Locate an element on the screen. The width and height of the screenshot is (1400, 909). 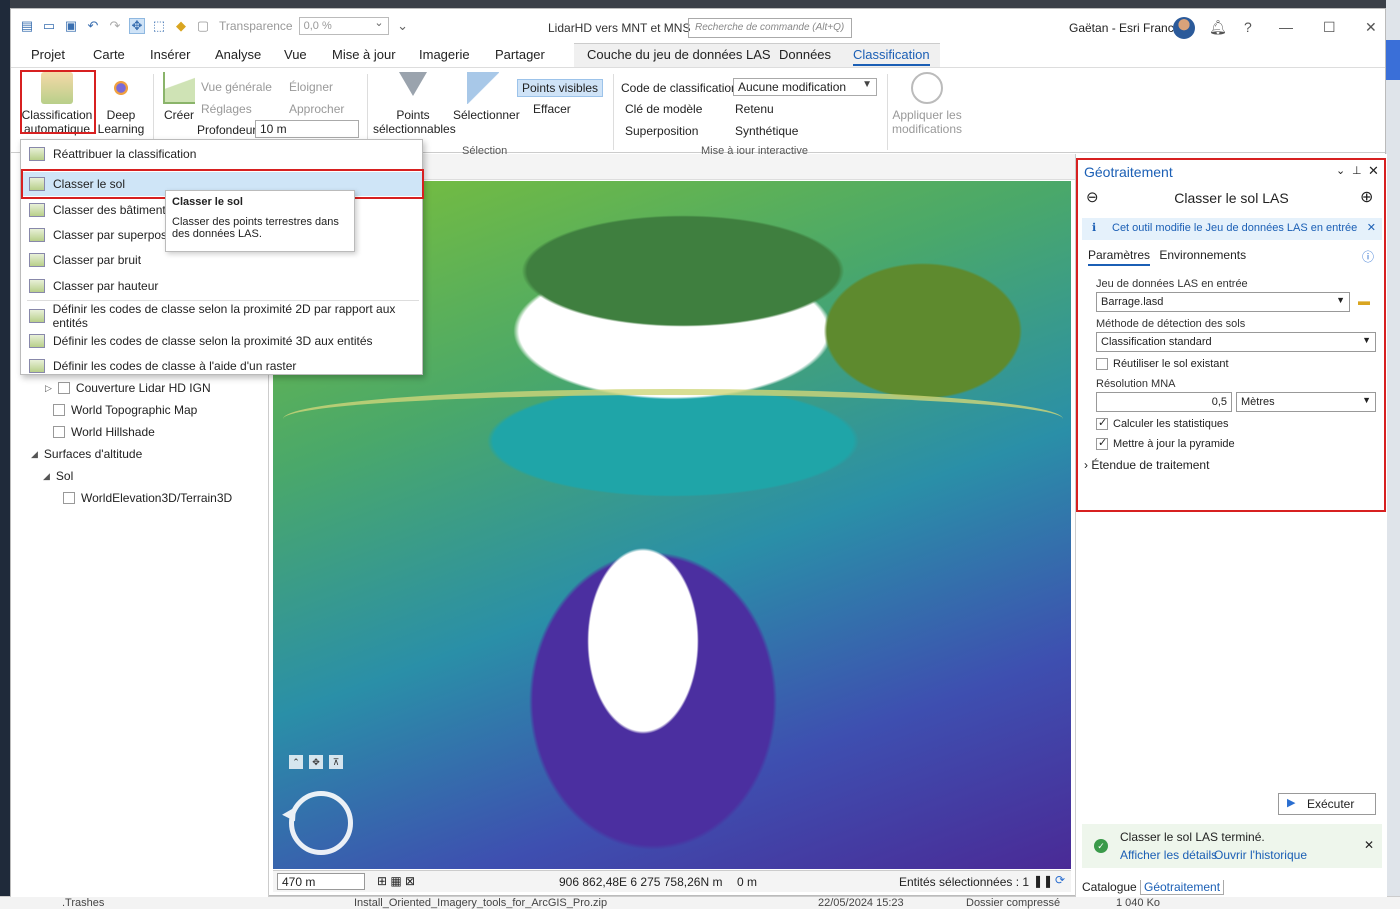
navigator-ring-icon is located at coordinates (321, 823).